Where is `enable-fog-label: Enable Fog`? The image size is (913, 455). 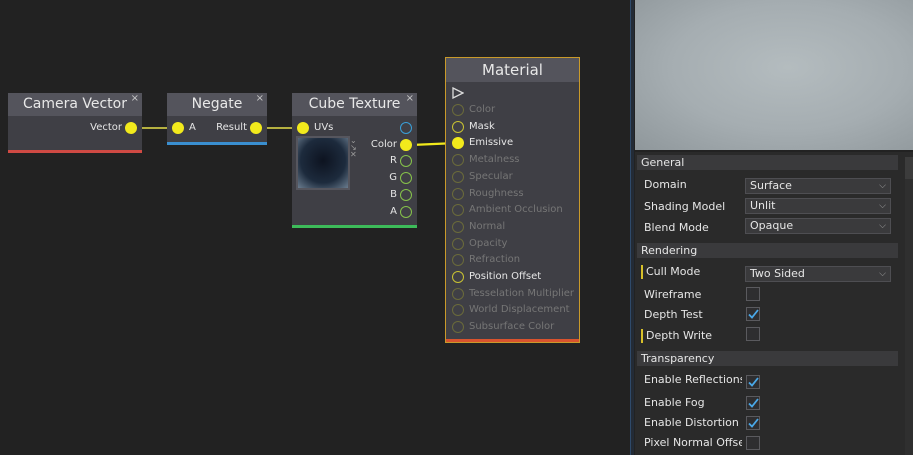 enable-fog-label: Enable Fog is located at coordinates (674, 402).